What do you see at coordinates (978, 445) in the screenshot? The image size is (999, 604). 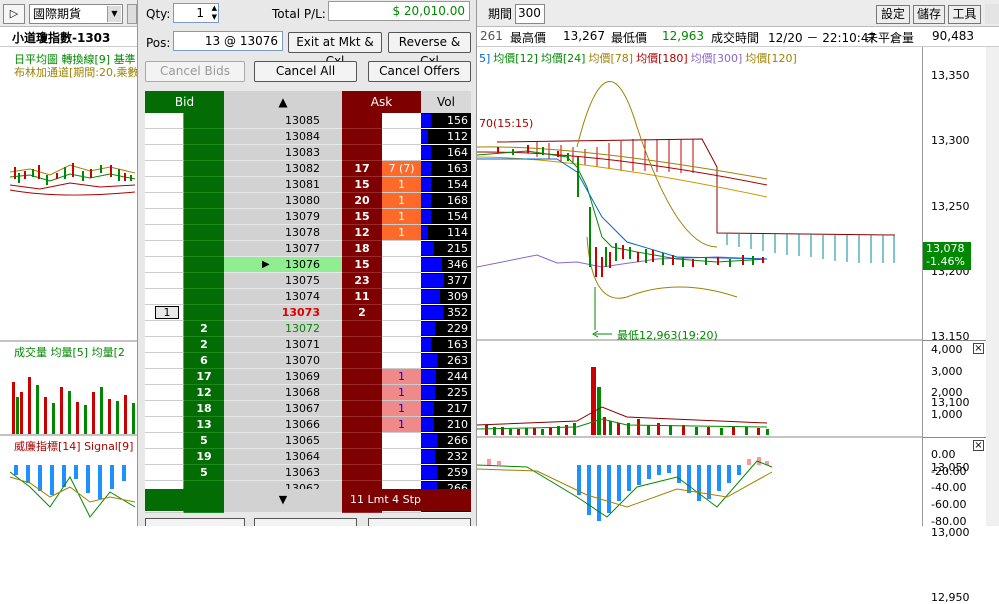 I see `close-williams-icon: ×` at bounding box center [978, 445].